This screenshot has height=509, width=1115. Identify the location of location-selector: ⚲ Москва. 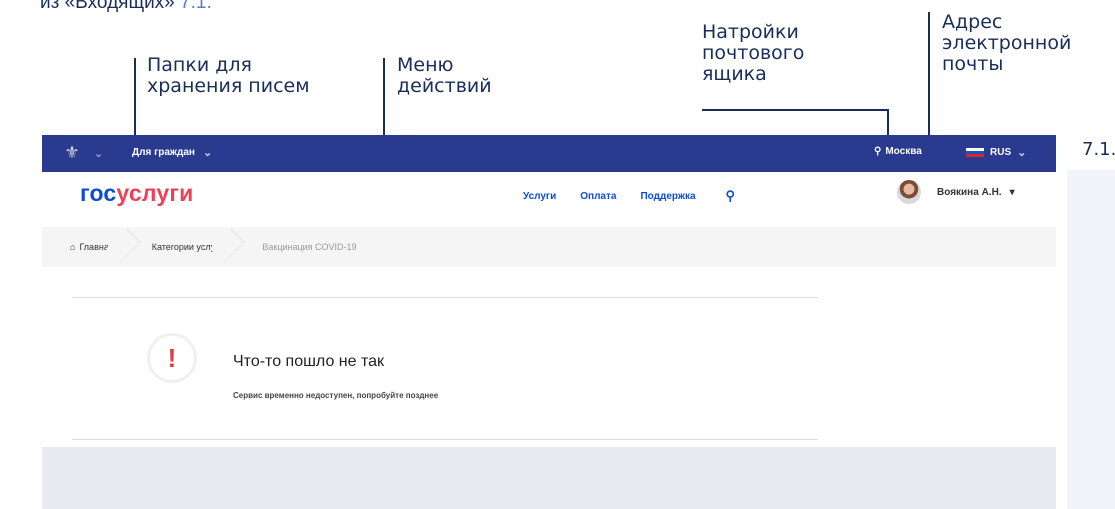
(898, 151).